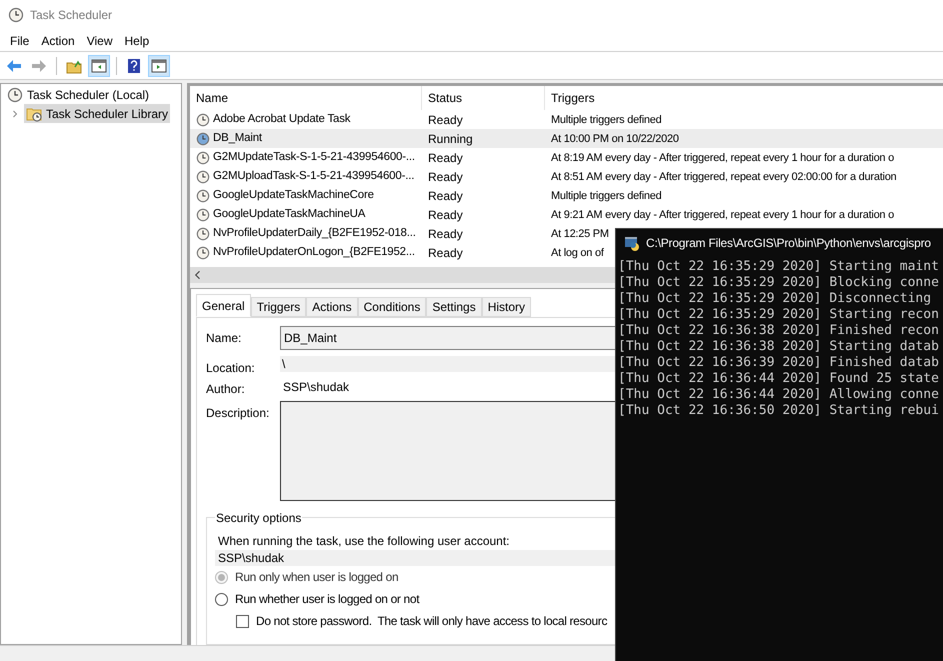  Describe the element at coordinates (134, 66) in the screenshot. I see `help-icon` at that location.